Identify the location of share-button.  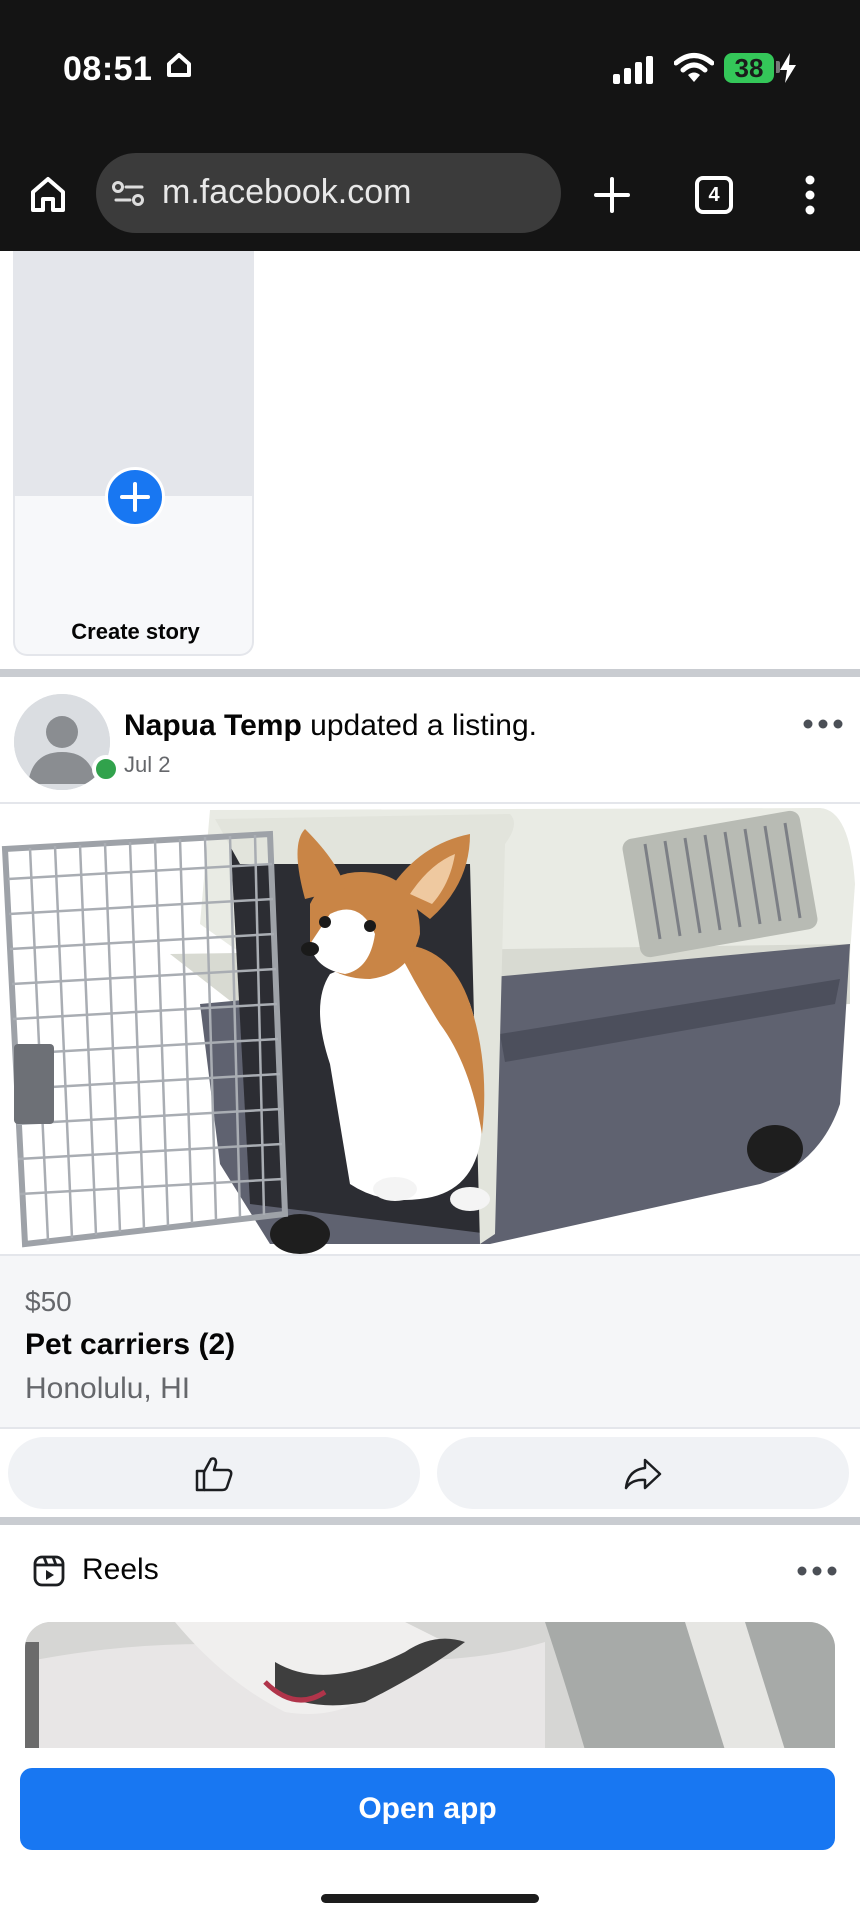
(643, 1473).